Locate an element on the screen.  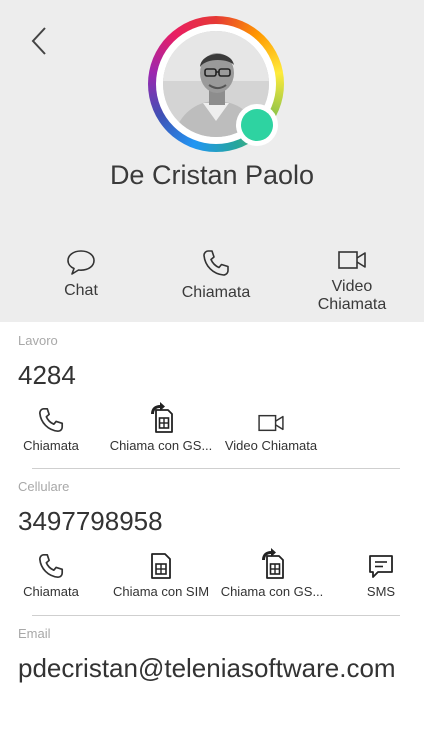
work-call-button: Chiamata is located at coordinates (51, 428).